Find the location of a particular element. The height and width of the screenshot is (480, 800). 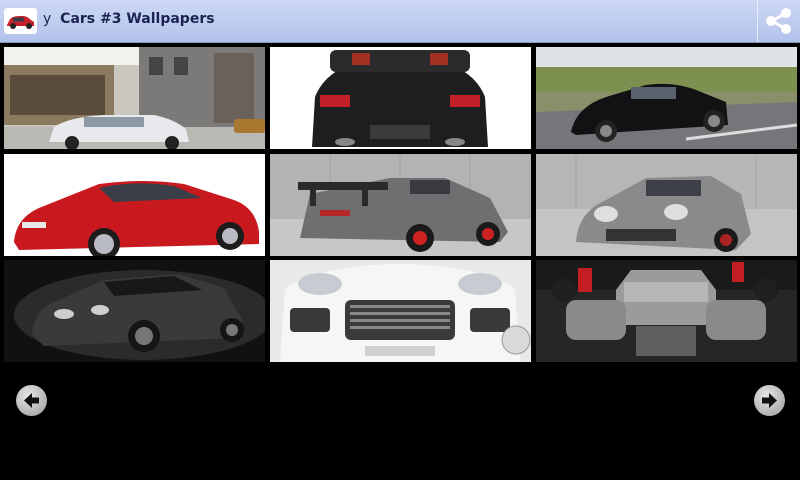

share-icon is located at coordinates (778, 21).